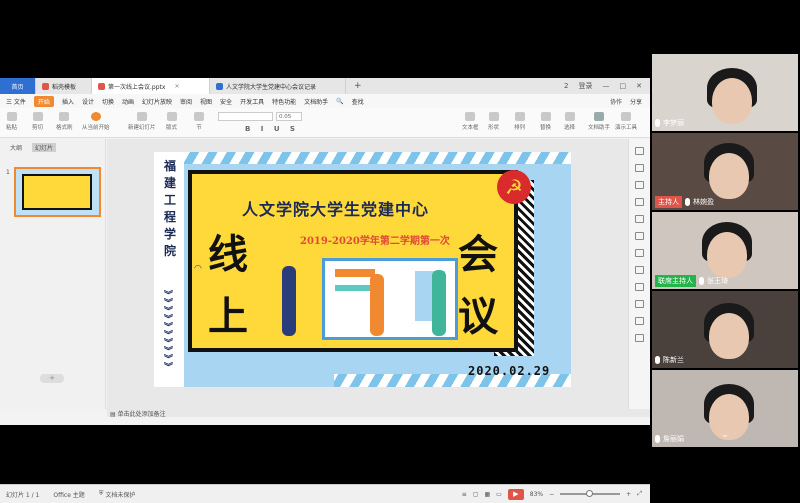 Image resolution: width=800 pixels, height=503 pixels. What do you see at coordinates (96, 121) in the screenshot?
I see `play-from-current-button: 从当前开始` at bounding box center [96, 121].